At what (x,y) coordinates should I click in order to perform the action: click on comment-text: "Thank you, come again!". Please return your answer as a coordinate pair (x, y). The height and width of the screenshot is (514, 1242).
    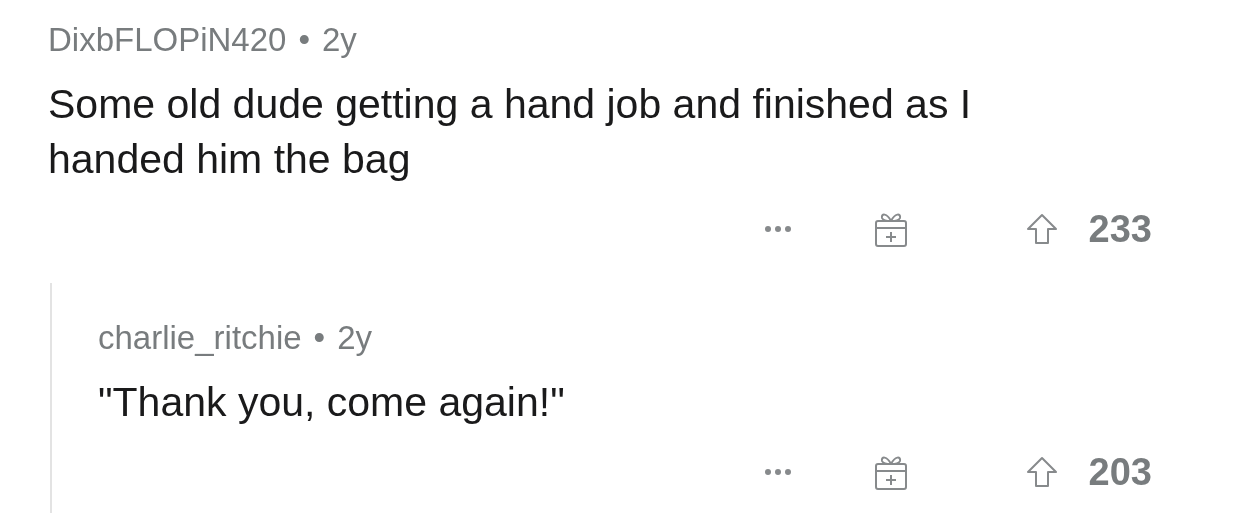
    Looking at the image, I should click on (332, 402).